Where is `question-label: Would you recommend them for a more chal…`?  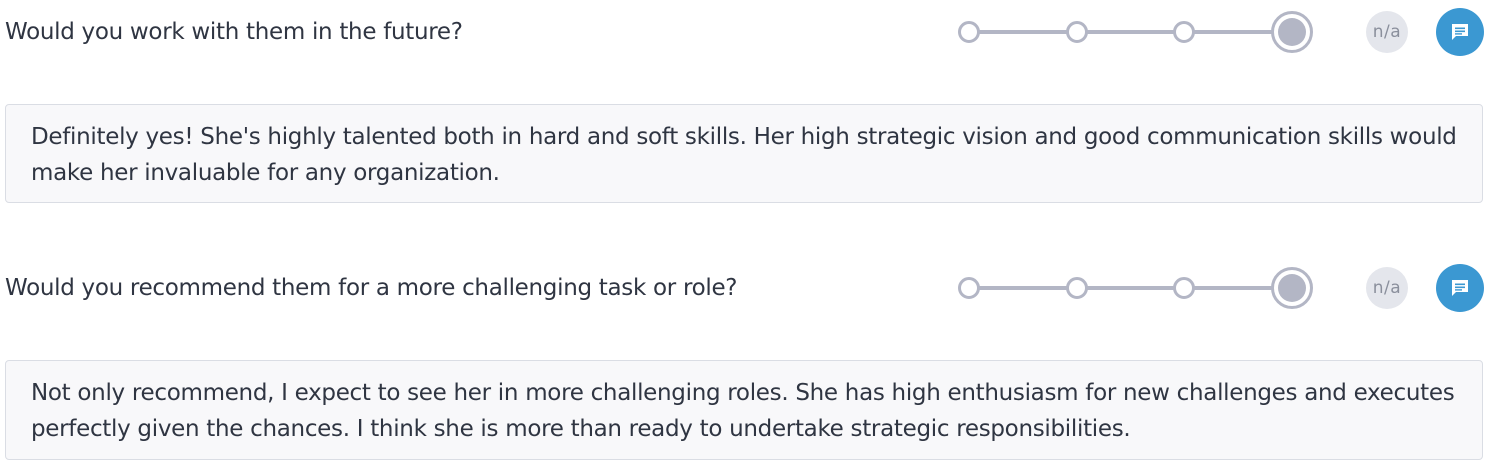 question-label: Would you recommend them for a more chal… is located at coordinates (371, 288).